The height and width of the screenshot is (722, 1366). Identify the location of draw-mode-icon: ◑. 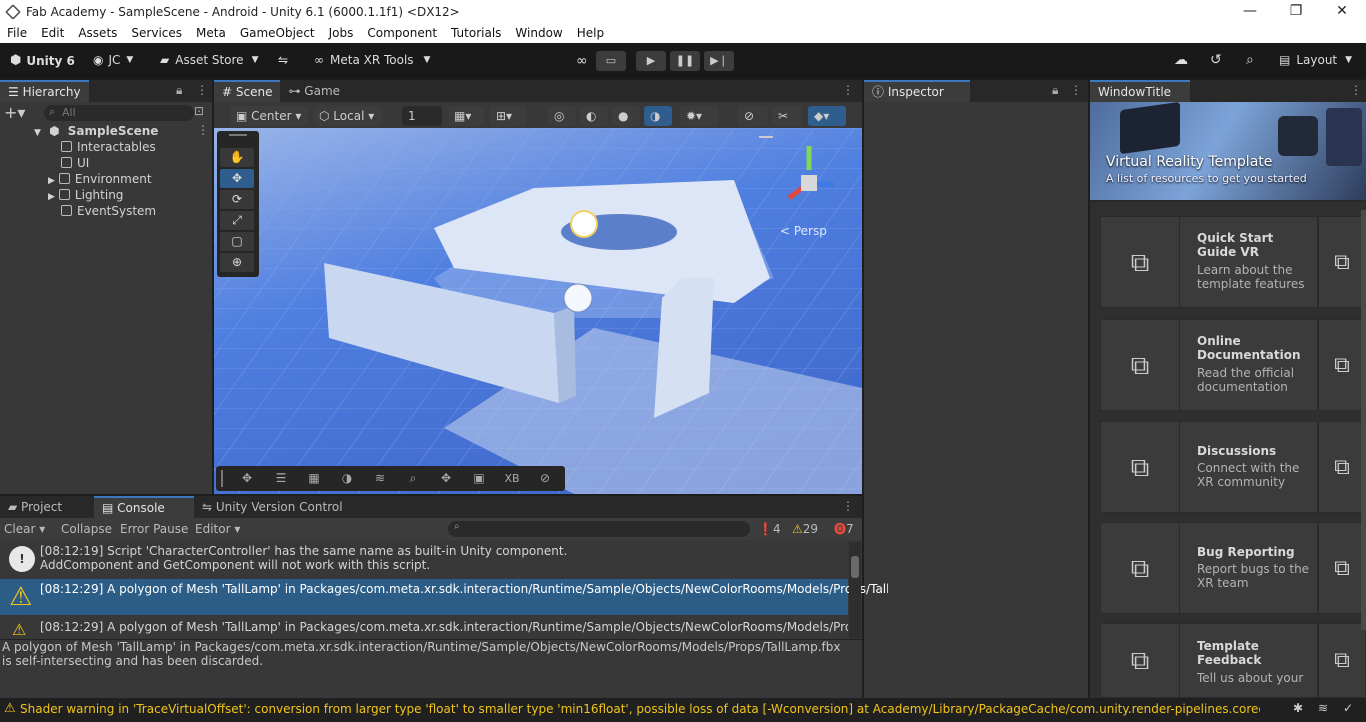
(658, 116).